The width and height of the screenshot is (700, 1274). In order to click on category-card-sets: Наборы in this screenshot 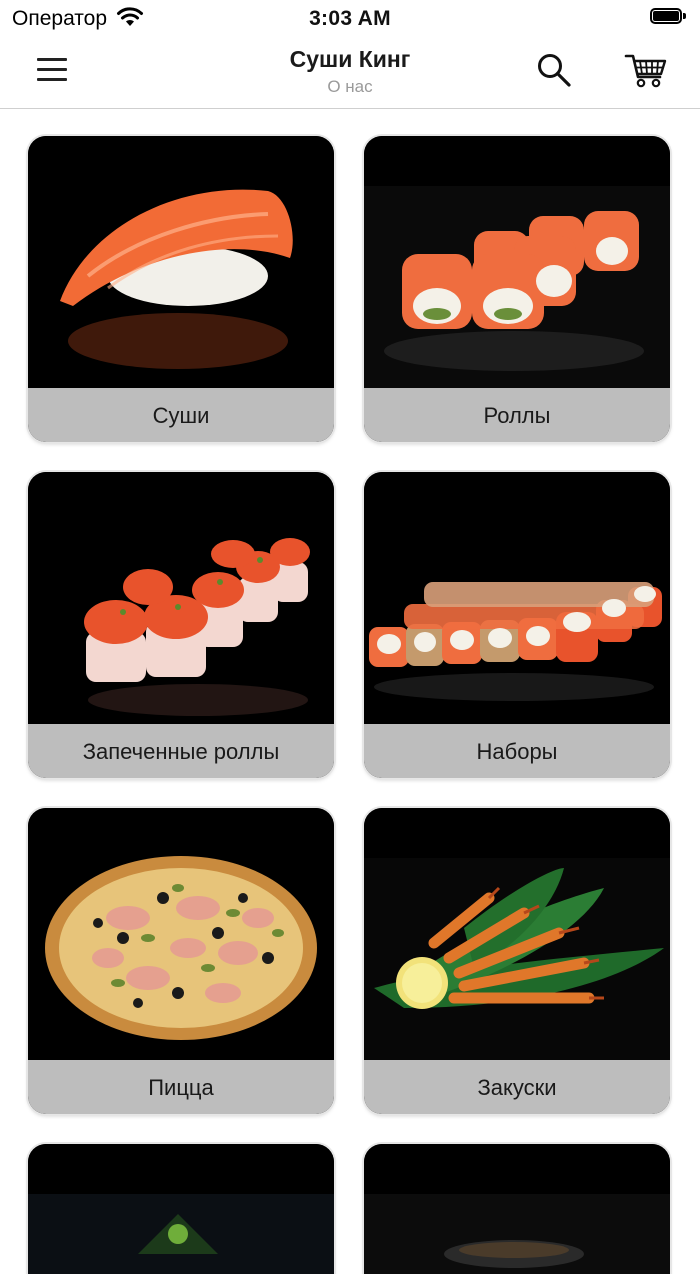, I will do `click(517, 625)`.